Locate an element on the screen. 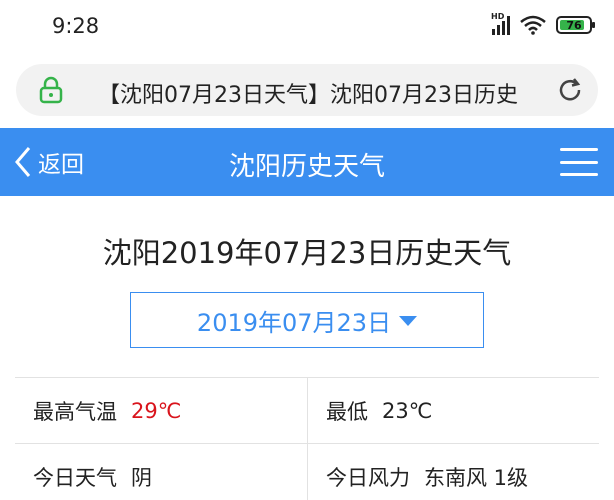 This screenshot has width=614, height=500. status-icons: HD 76 is located at coordinates (543, 23).